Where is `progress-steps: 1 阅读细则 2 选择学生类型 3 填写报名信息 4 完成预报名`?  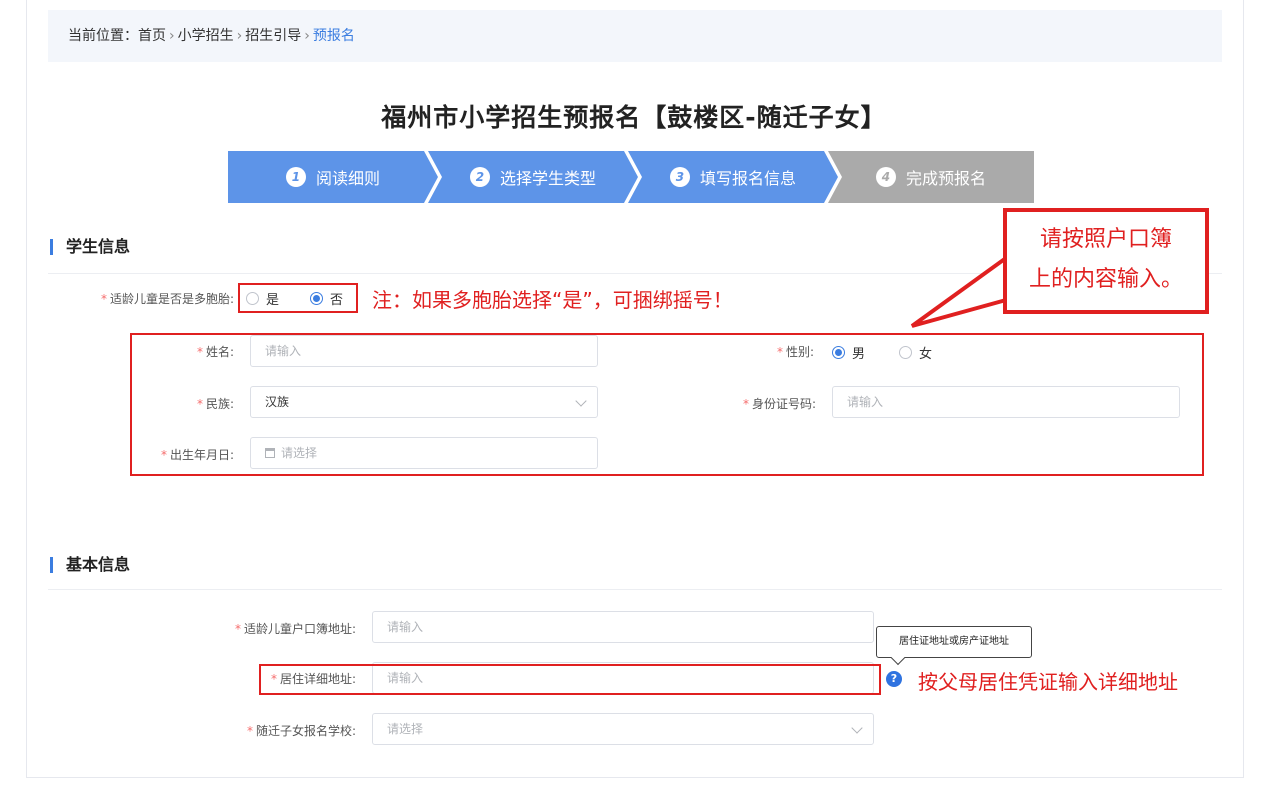 progress-steps: 1 阅读细则 2 选择学生类型 3 填写报名信息 4 完成预报名 is located at coordinates (631, 177).